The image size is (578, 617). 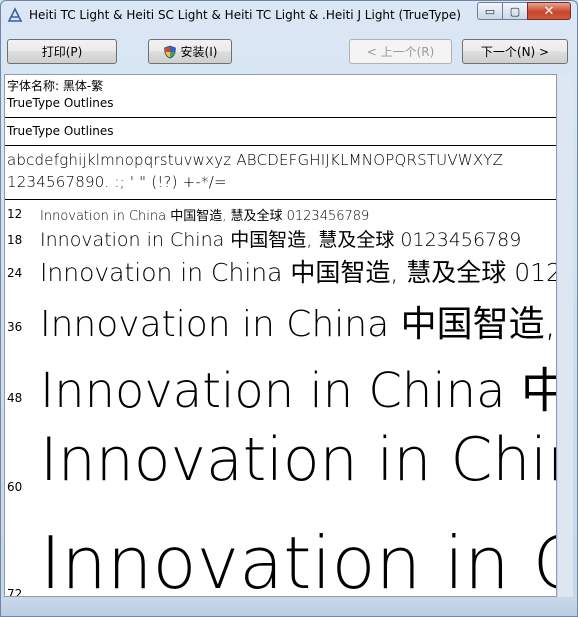 I want to click on print-button: 打印(P), so click(x=62, y=51).